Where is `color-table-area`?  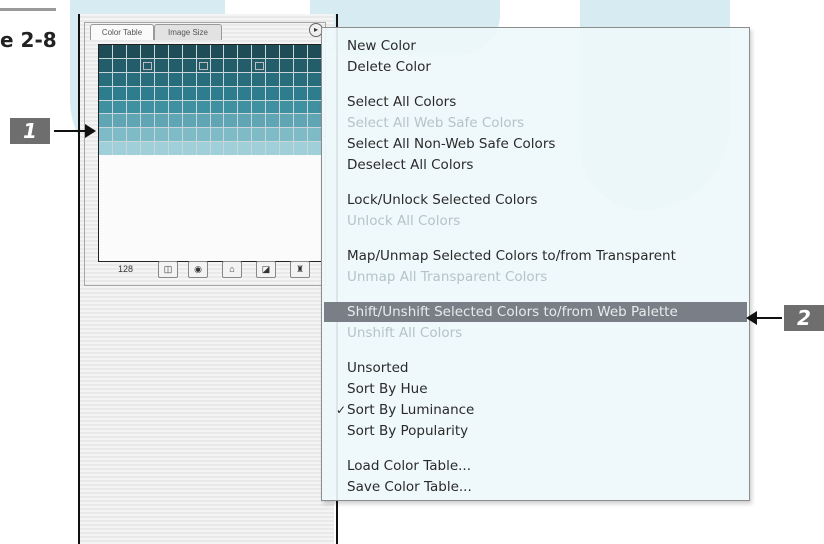
color-table-area is located at coordinates (210, 153).